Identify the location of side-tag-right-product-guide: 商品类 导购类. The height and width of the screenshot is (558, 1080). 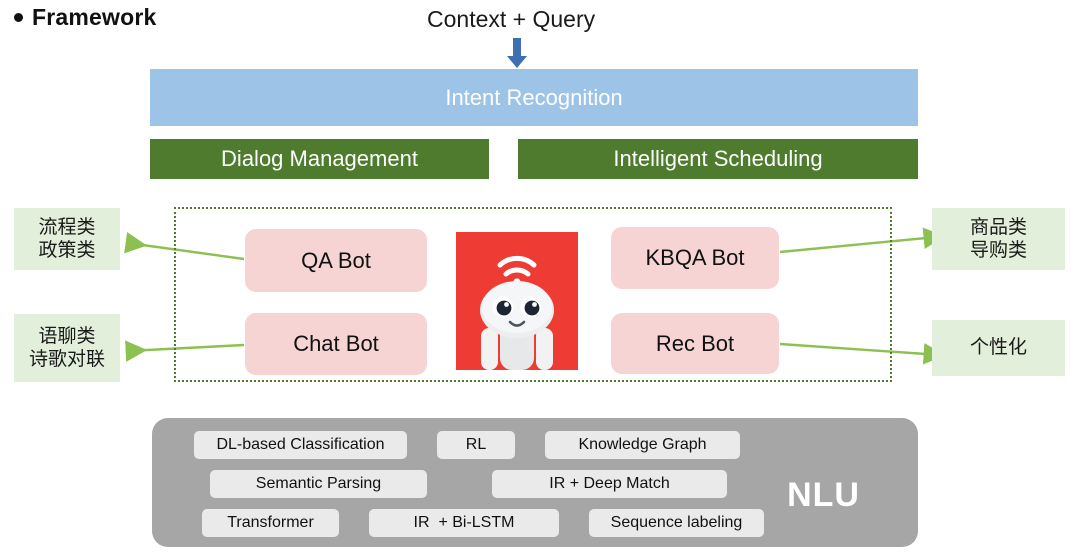
(998, 239).